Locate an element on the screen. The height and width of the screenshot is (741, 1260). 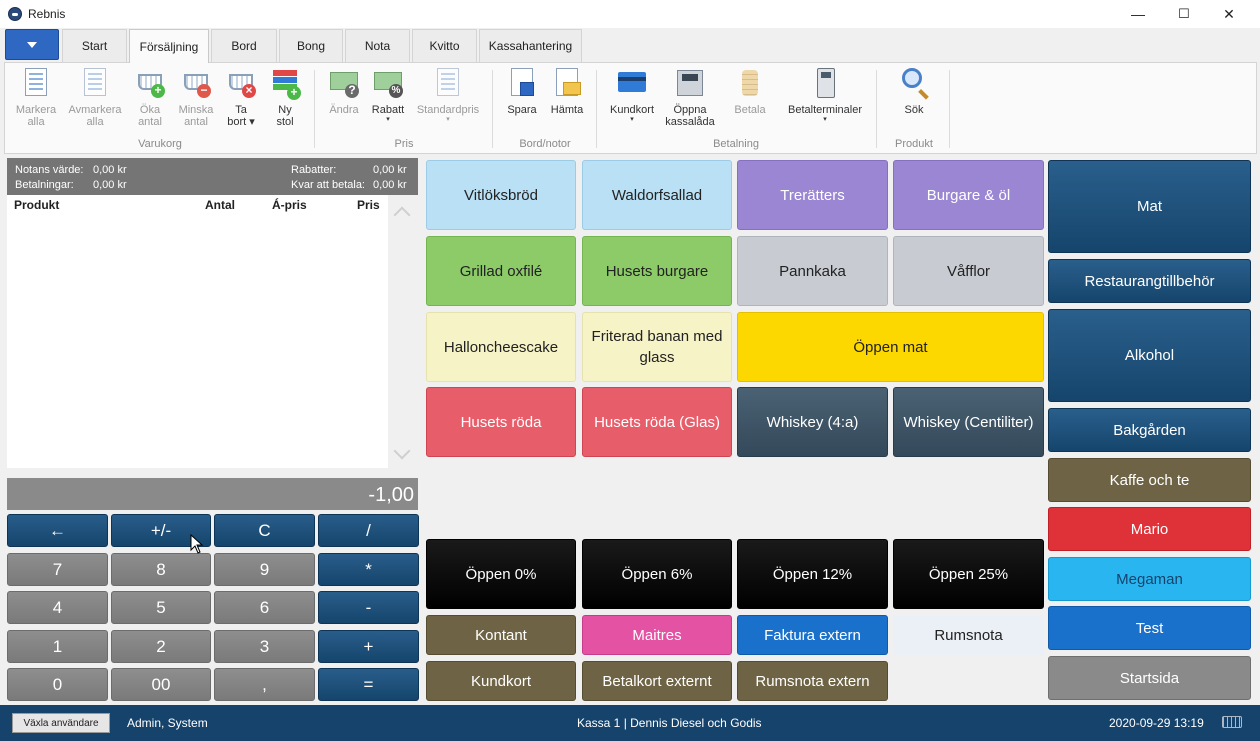
product-button: Husets röda is located at coordinates (501, 422).